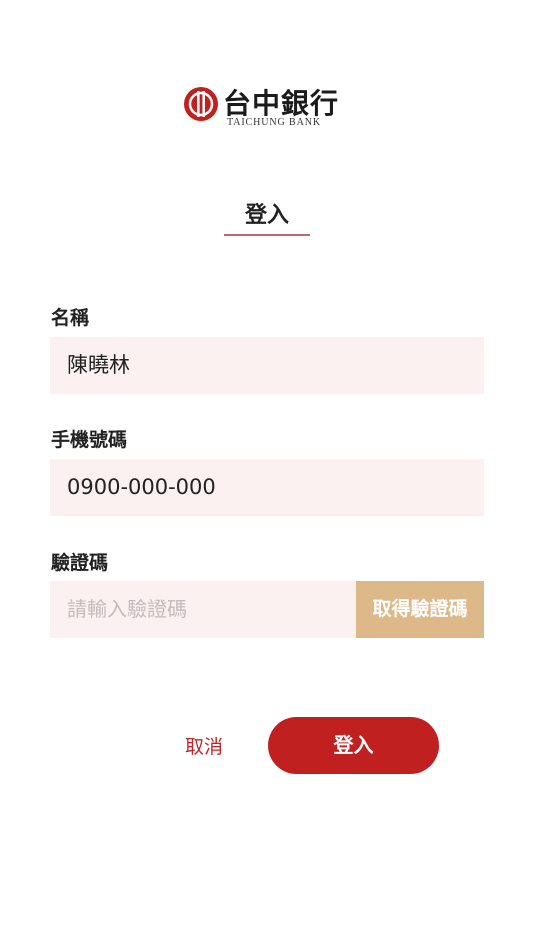  I want to click on phone-label: 手機號碼, so click(89, 440).